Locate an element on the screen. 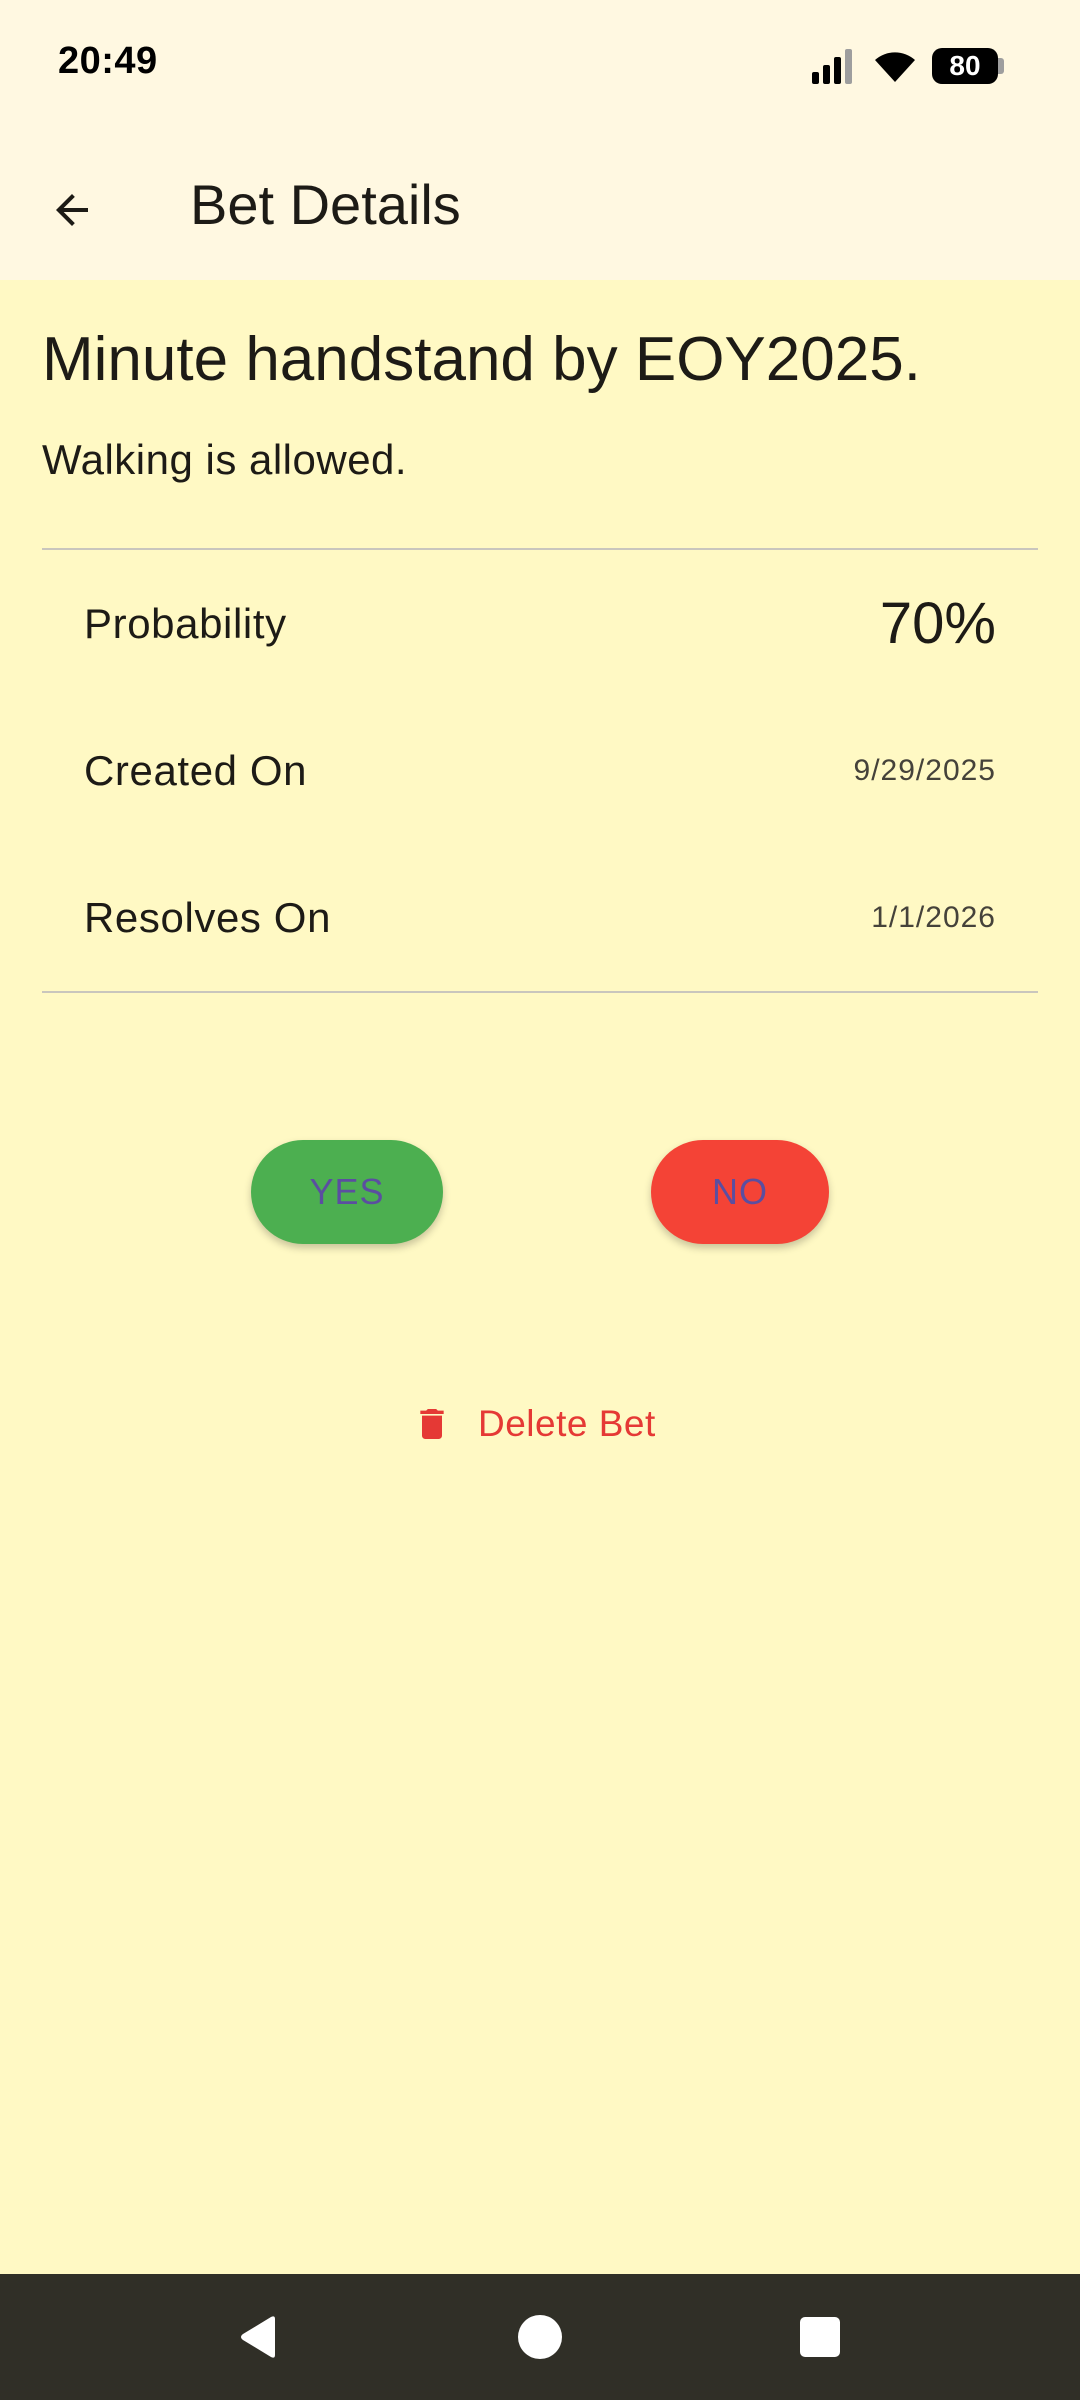 Image resolution: width=1080 pixels, height=2400 pixels. arrow-back-icon is located at coordinates (72, 210).